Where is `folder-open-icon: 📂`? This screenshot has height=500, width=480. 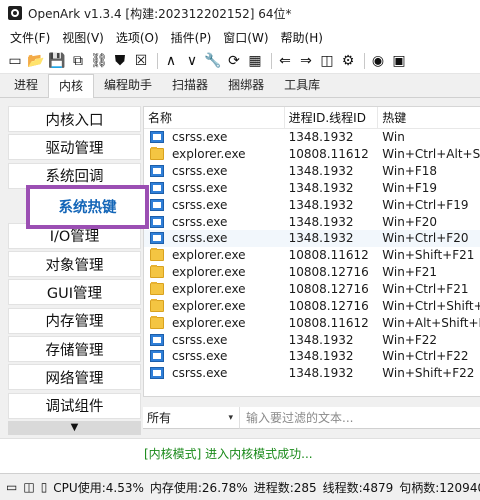 folder-open-icon: 📂 is located at coordinates (36, 61).